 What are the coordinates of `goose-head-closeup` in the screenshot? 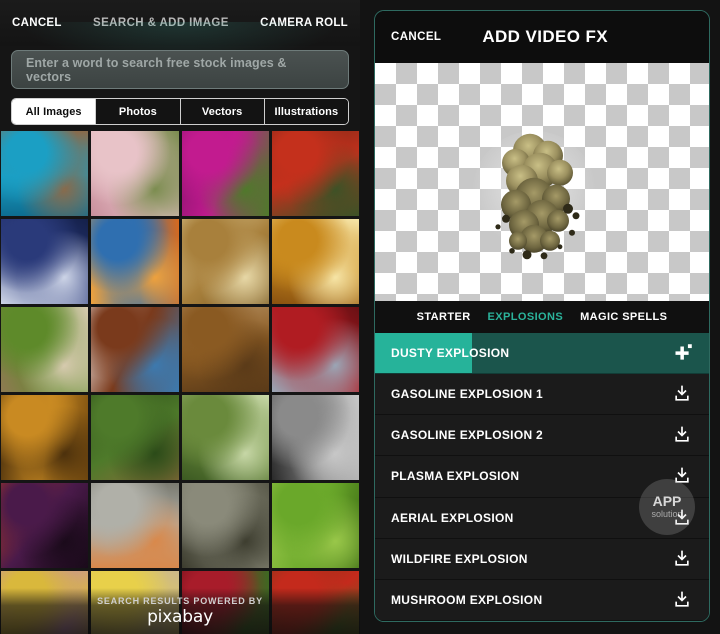 It's located at (135, 525).